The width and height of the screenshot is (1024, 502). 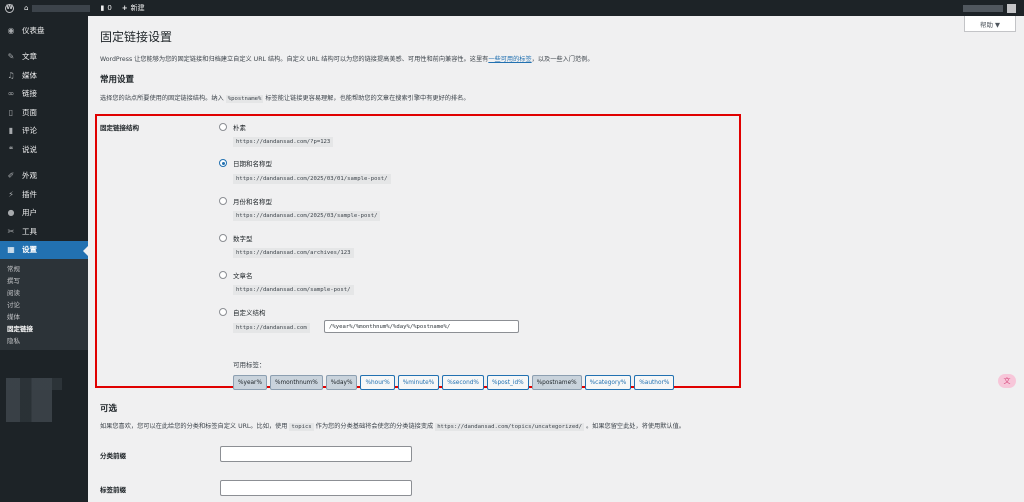 I want to click on radio-day-name, so click(x=223, y=163).